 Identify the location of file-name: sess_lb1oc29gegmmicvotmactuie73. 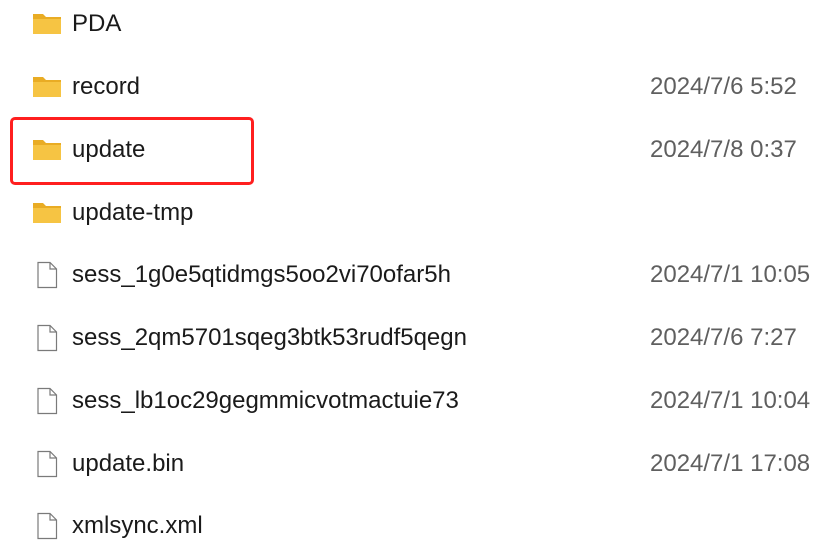
(265, 400).